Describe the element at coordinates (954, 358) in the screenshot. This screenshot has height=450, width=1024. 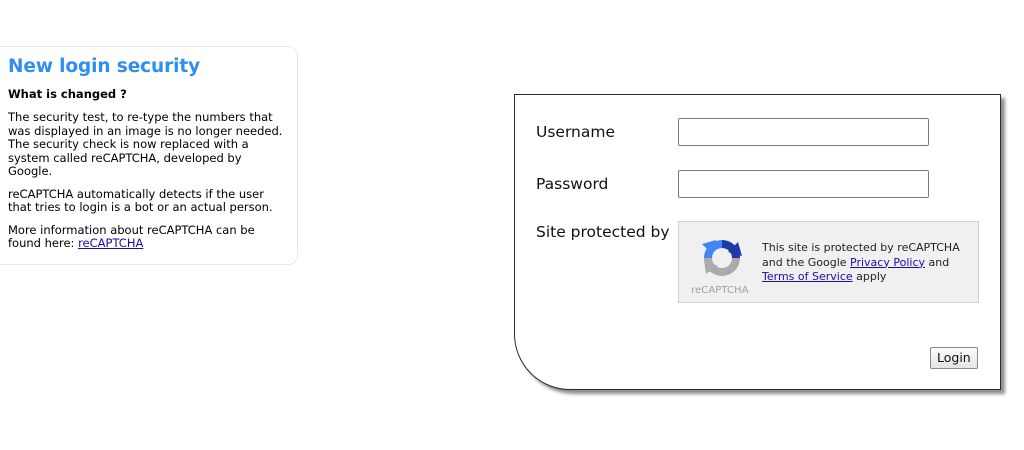
I see `login-button: Login` at that location.